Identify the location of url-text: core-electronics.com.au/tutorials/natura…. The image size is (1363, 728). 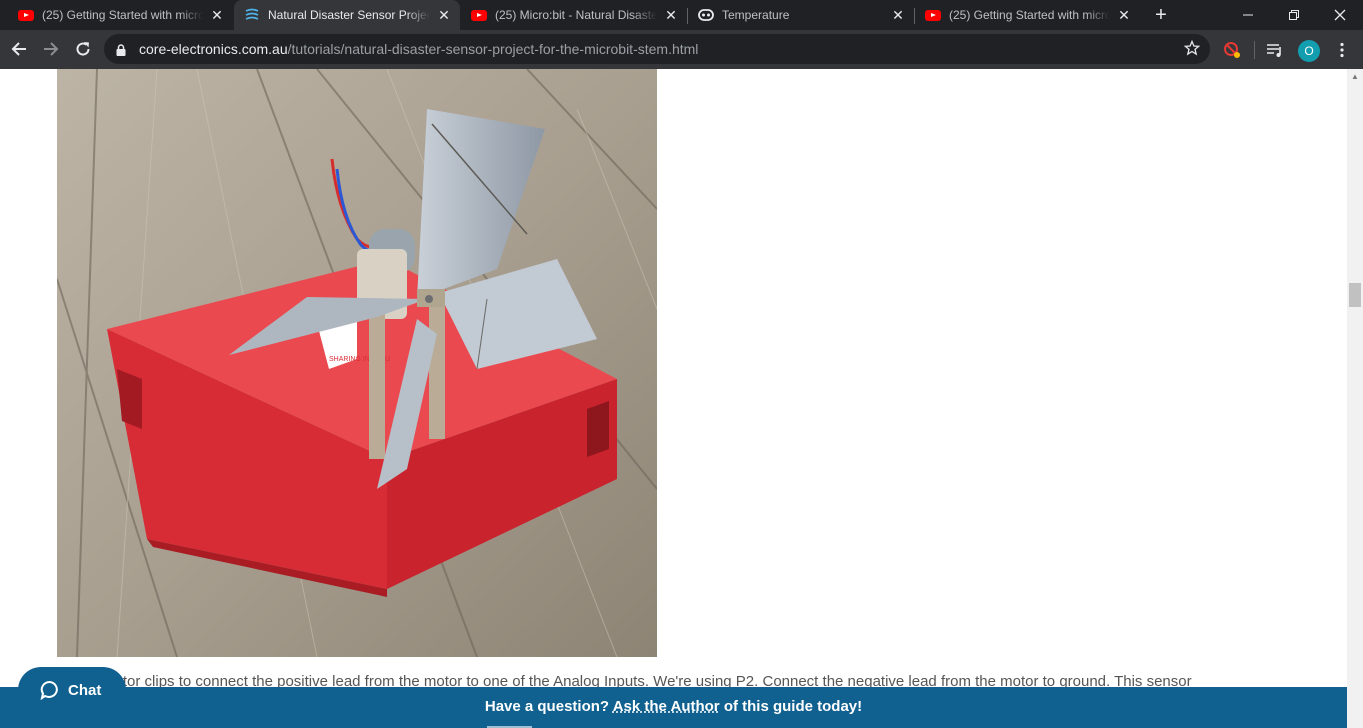
(418, 49).